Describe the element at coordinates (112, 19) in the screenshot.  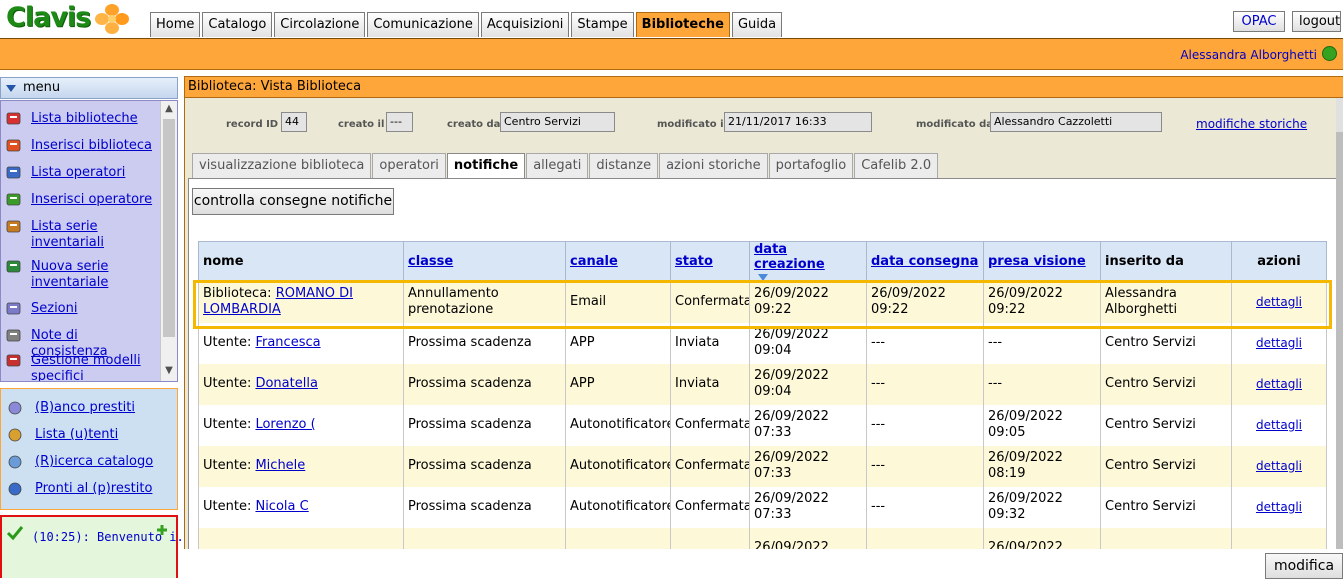
I see `flower-logo-icon` at that location.